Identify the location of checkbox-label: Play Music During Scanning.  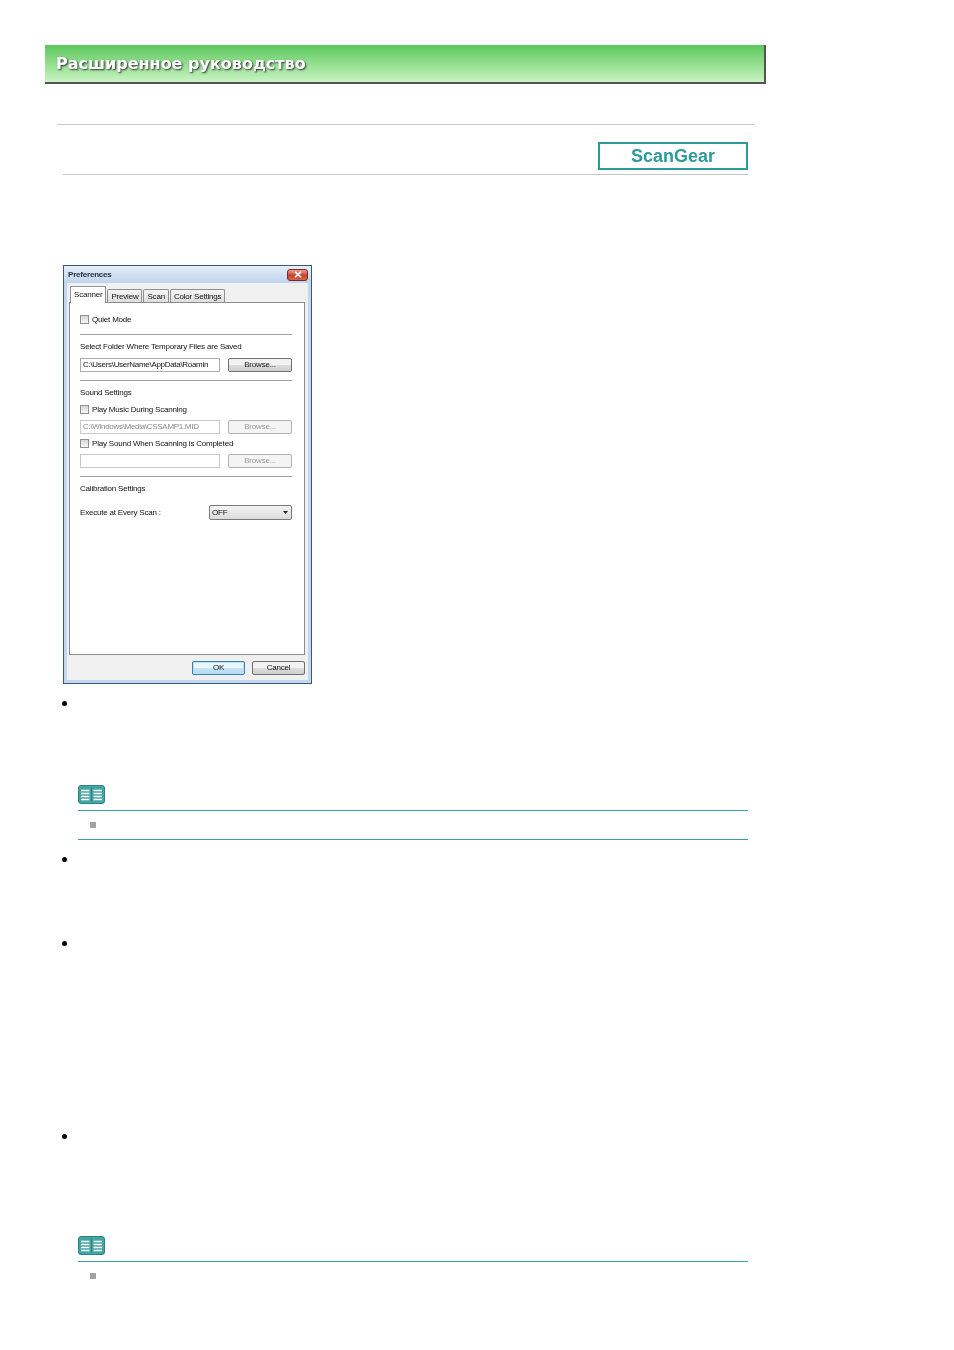
(139, 409).